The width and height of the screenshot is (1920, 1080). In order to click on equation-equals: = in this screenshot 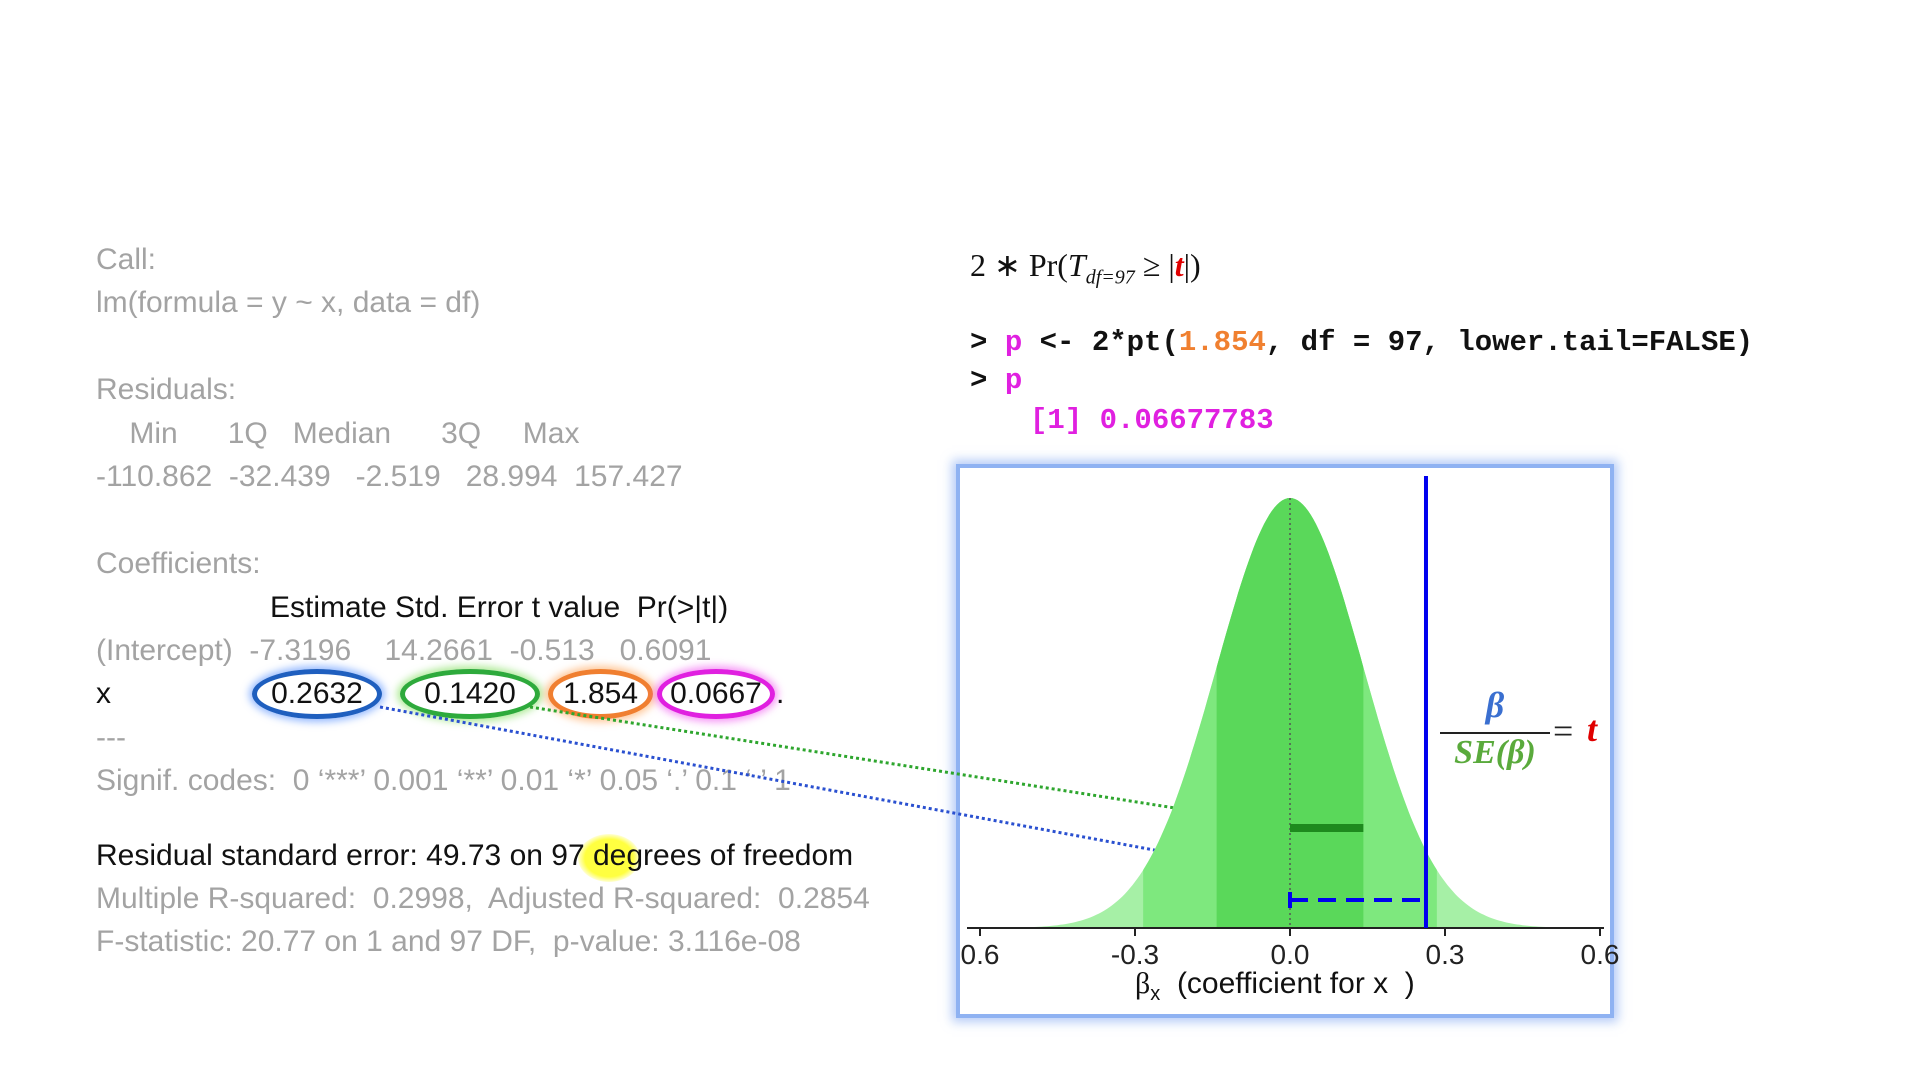, I will do `click(1563, 731)`.